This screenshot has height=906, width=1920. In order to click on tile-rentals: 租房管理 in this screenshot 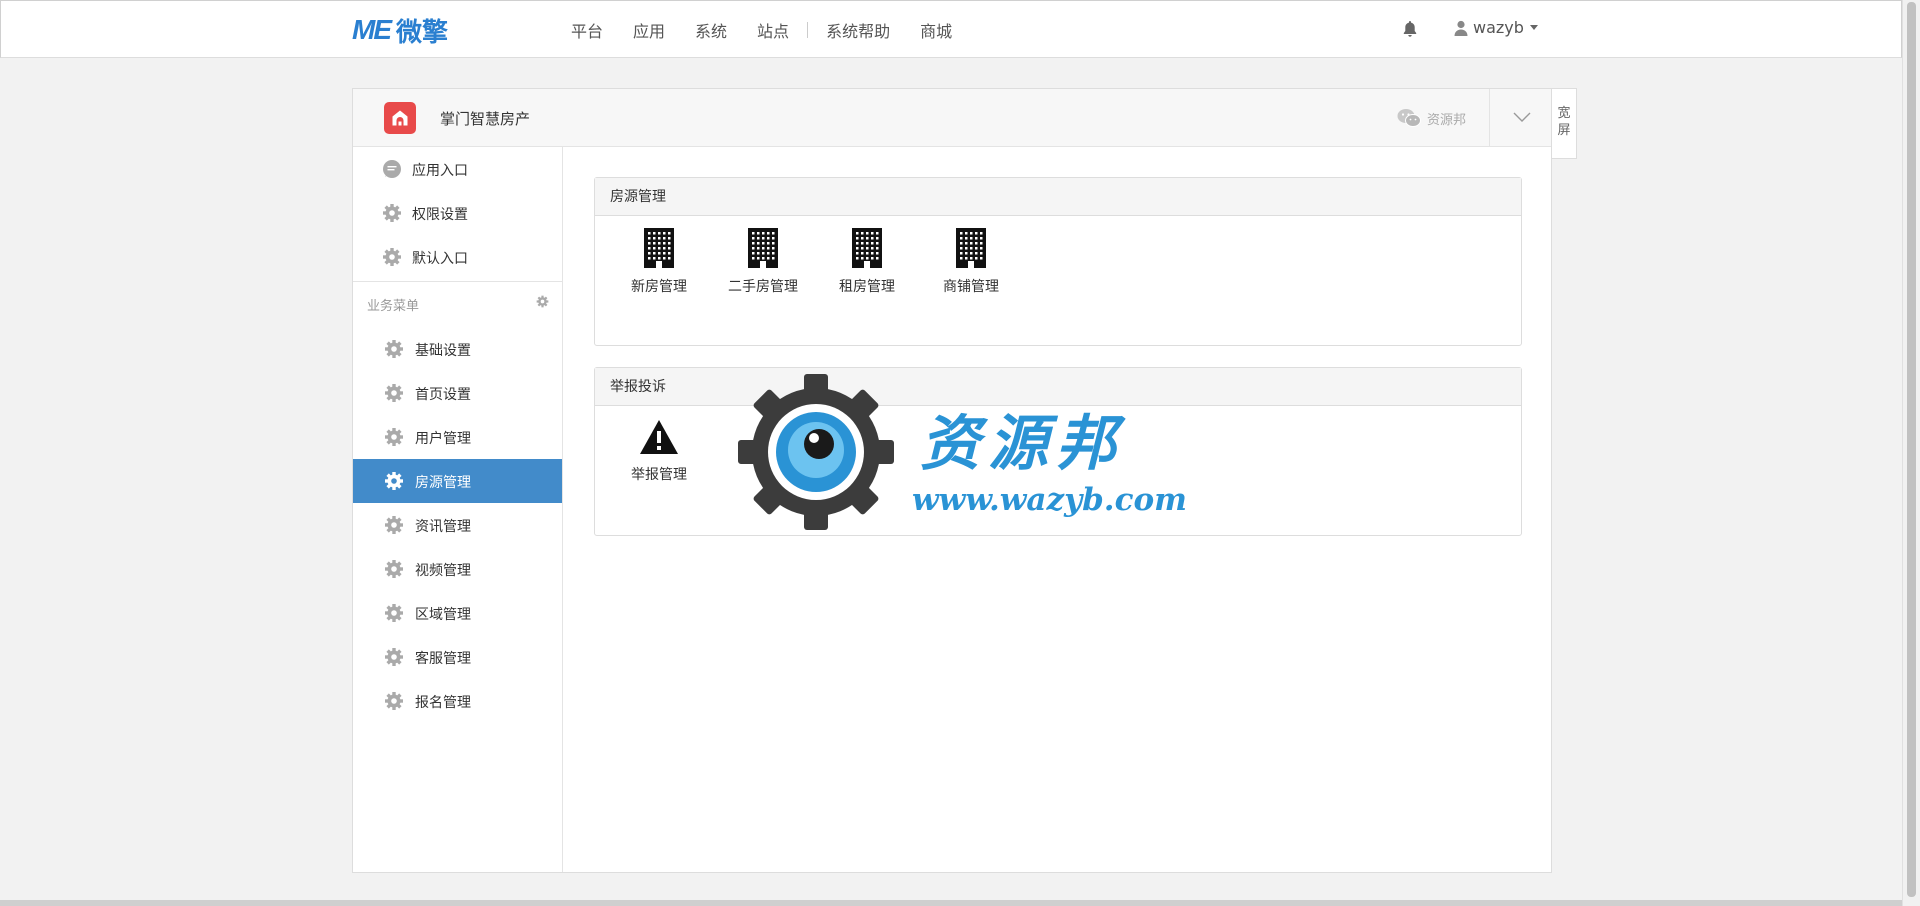, I will do `click(867, 262)`.